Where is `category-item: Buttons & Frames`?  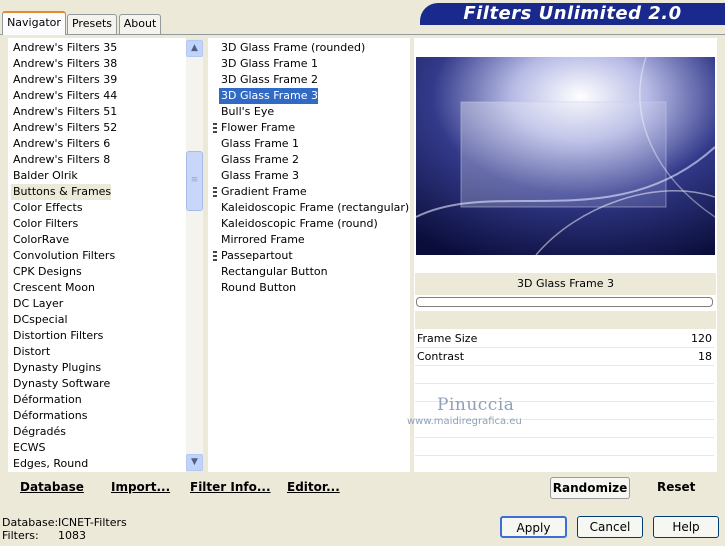 category-item: Buttons & Frames is located at coordinates (61, 192).